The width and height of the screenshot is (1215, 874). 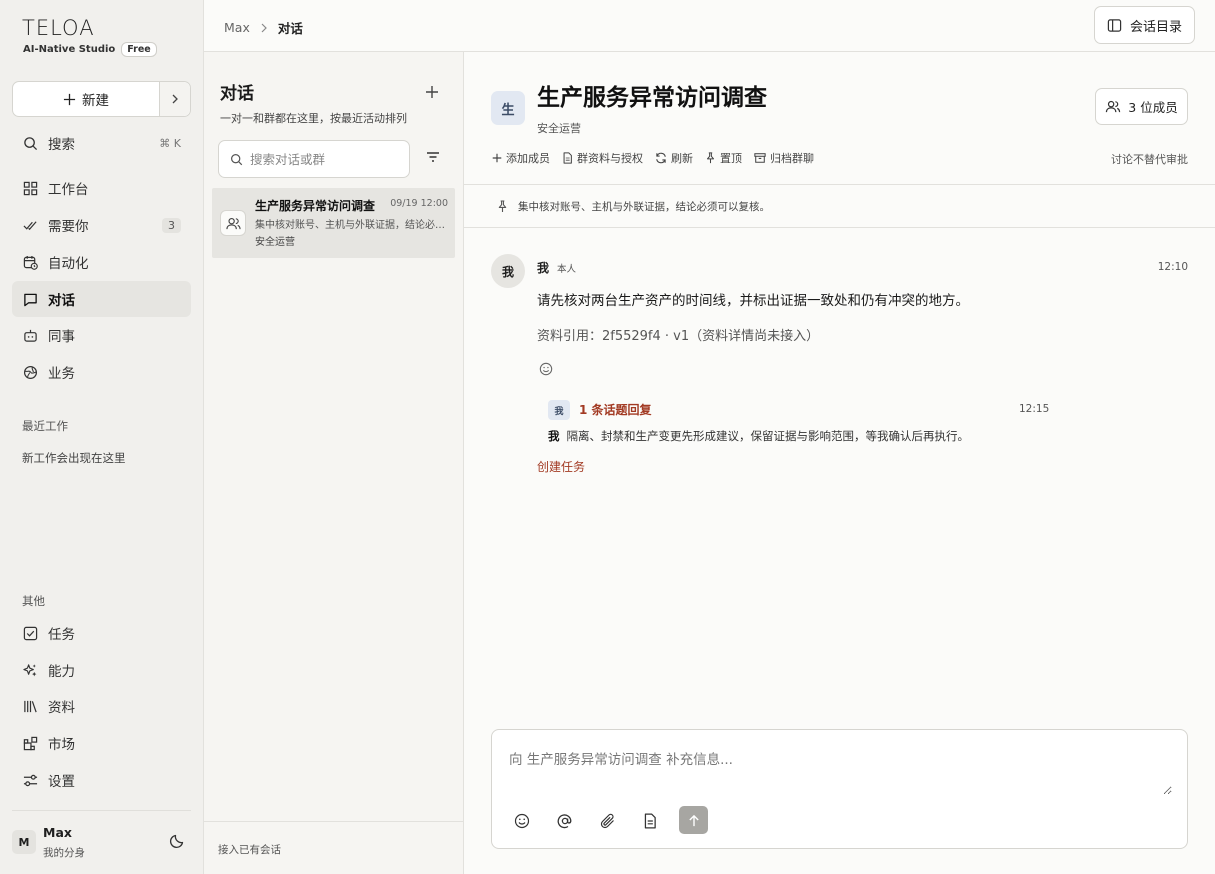 What do you see at coordinates (1034, 409) in the screenshot?
I see `thread-time: 12:15` at bounding box center [1034, 409].